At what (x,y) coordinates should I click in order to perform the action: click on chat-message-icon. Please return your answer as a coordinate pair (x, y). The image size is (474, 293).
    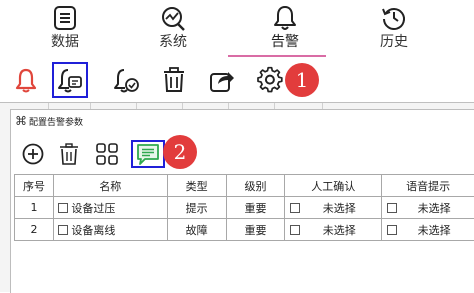
    Looking at the image, I should click on (148, 154).